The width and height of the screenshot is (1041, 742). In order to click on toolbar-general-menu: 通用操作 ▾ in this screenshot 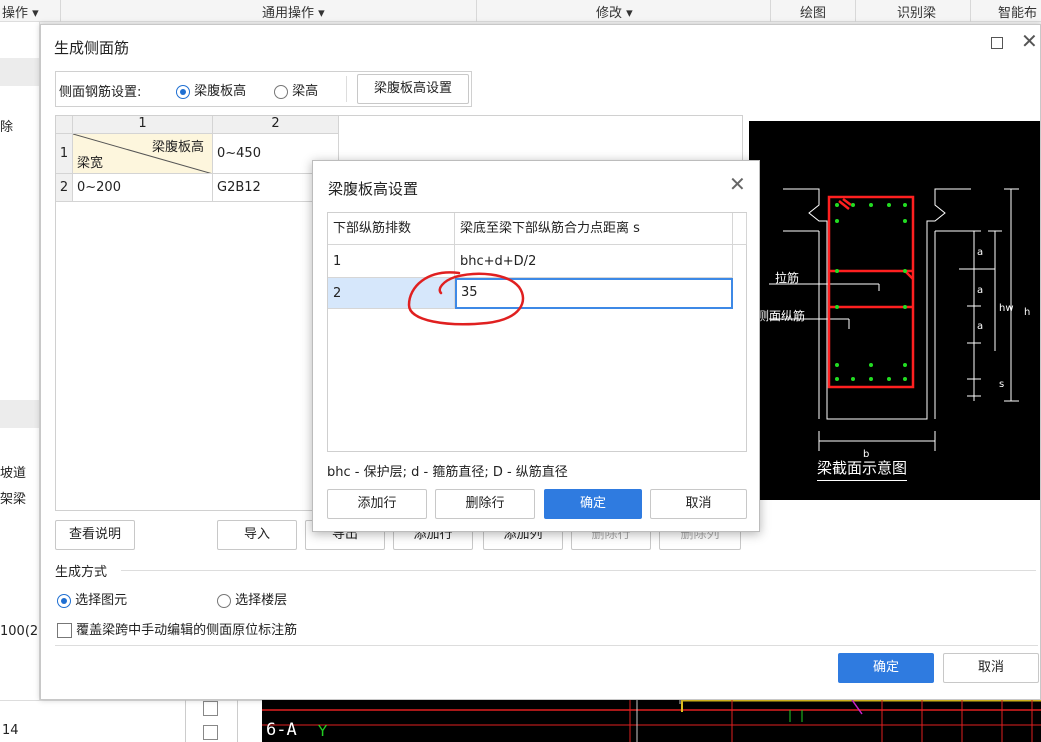, I will do `click(293, 11)`.